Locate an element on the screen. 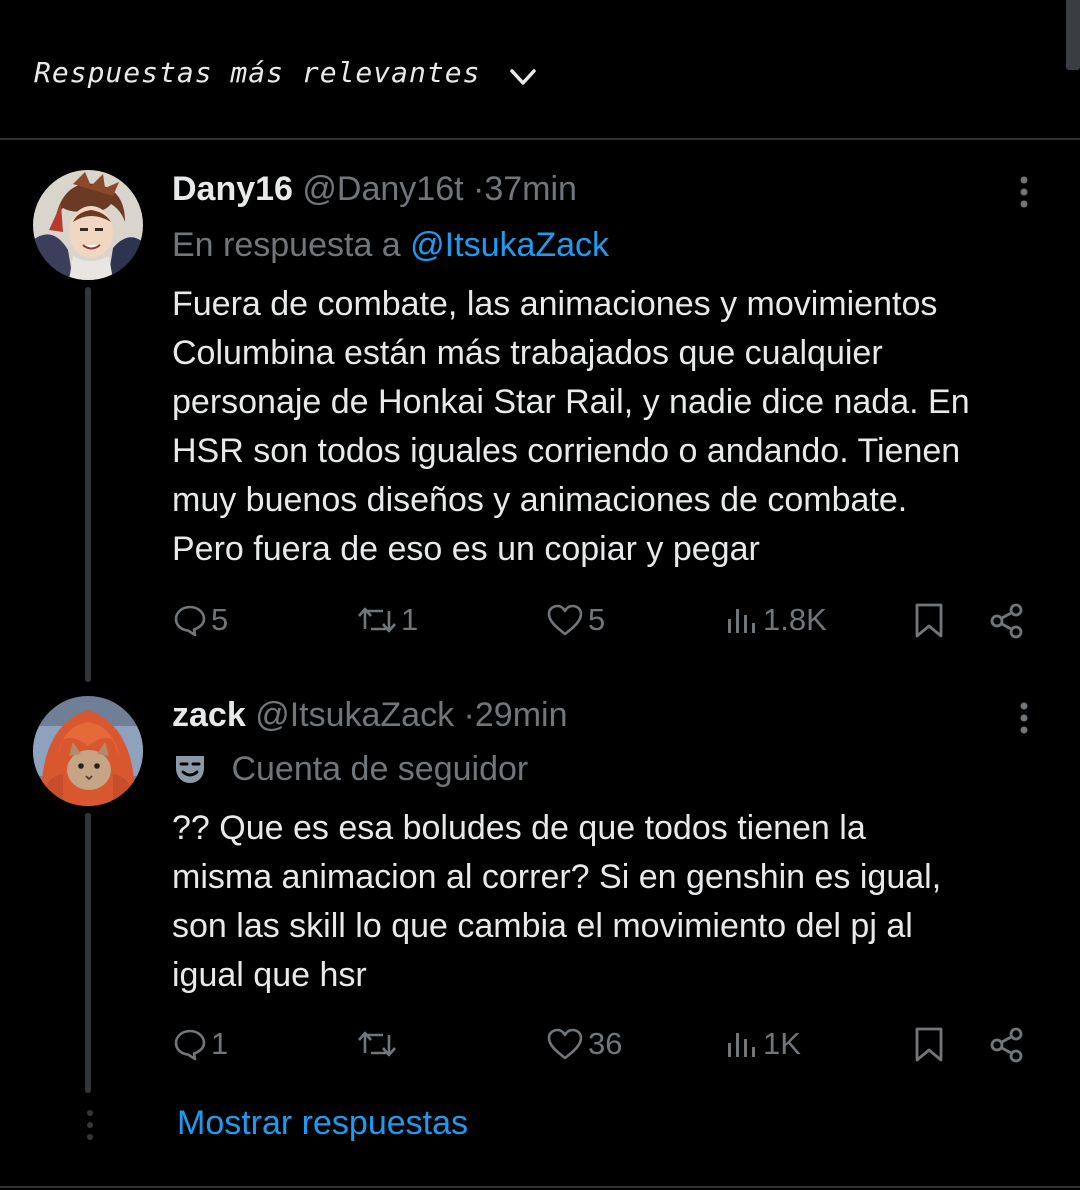  reply-context: En respuesta a @ItsukaZack is located at coordinates (390, 245).